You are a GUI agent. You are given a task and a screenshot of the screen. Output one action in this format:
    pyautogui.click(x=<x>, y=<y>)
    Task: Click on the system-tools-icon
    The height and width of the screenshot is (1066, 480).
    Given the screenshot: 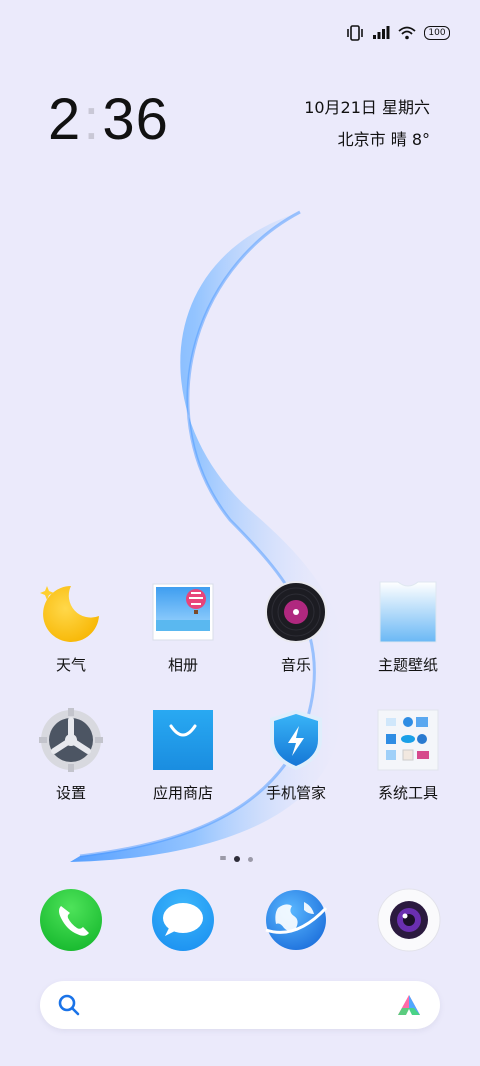 What is the action you would take?
    pyautogui.click(x=408, y=740)
    